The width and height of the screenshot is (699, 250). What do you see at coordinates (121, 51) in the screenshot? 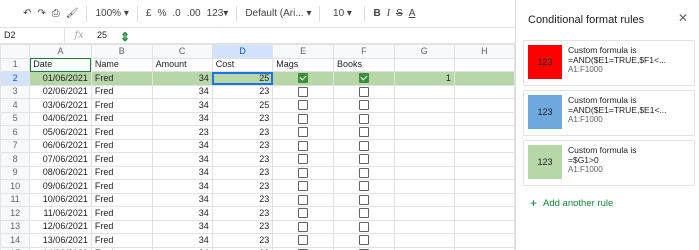
I see `col-header-b: B` at bounding box center [121, 51].